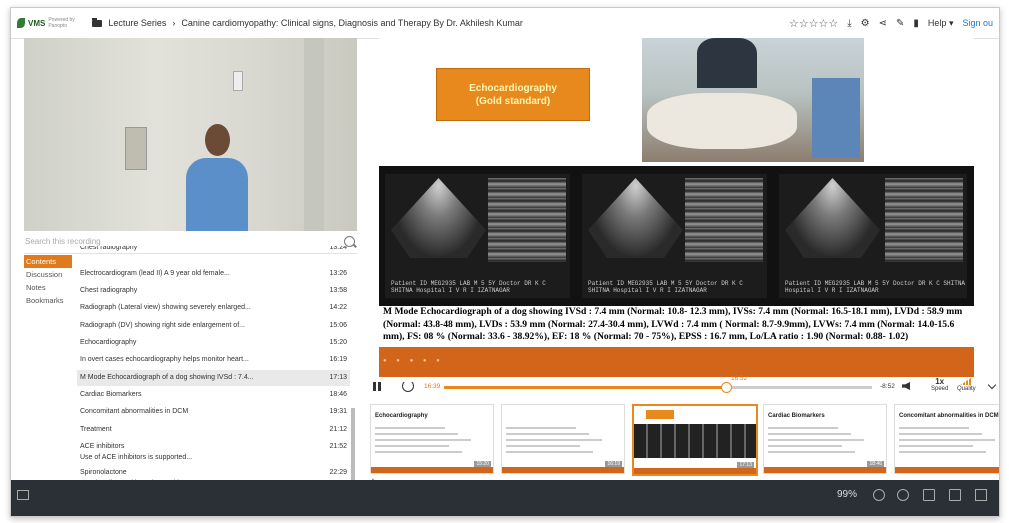  I want to click on layout-toggle-icon, so click(23, 495).